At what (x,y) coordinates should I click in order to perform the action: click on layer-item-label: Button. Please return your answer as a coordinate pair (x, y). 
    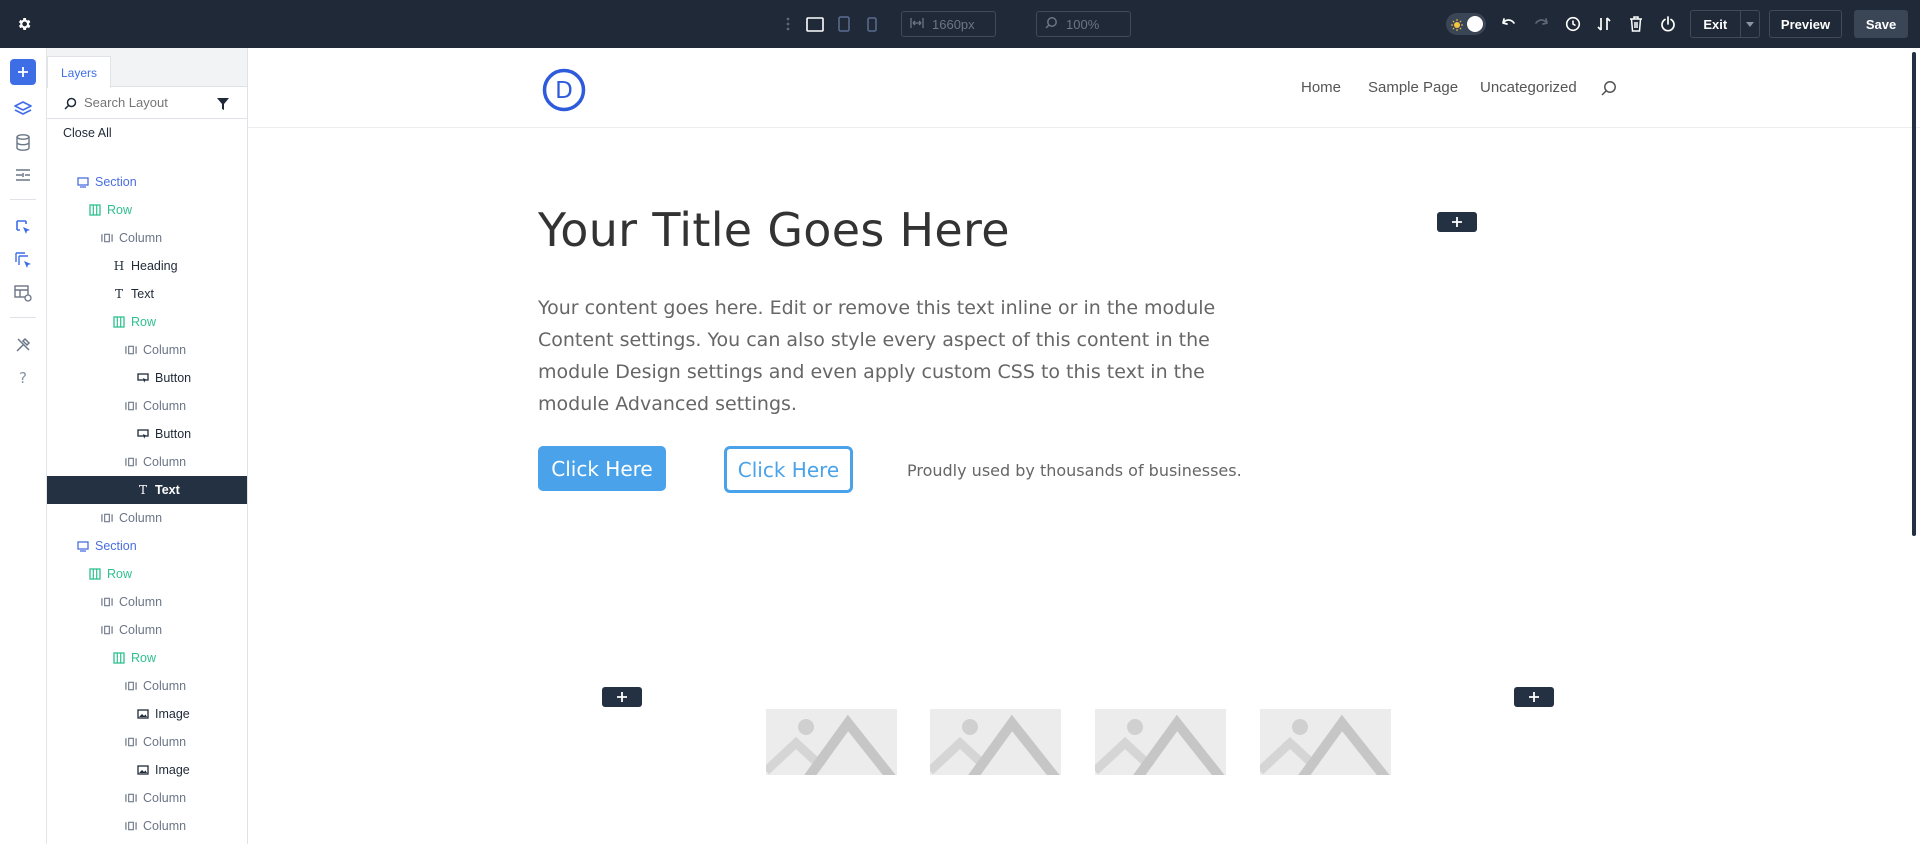
    Looking at the image, I should click on (173, 434).